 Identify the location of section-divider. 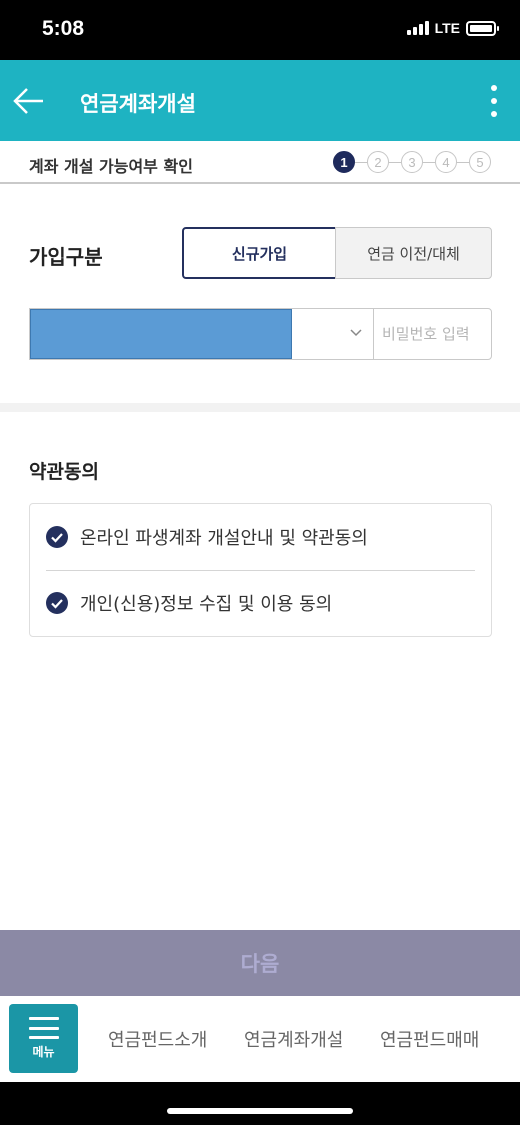
(260, 407).